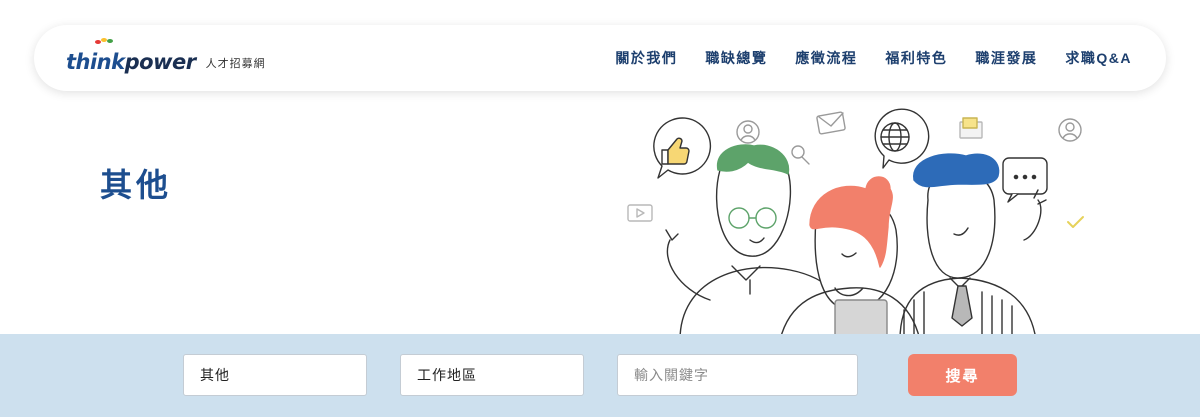 This screenshot has height=417, width=1200. I want to click on mail-icon, so click(831, 123).